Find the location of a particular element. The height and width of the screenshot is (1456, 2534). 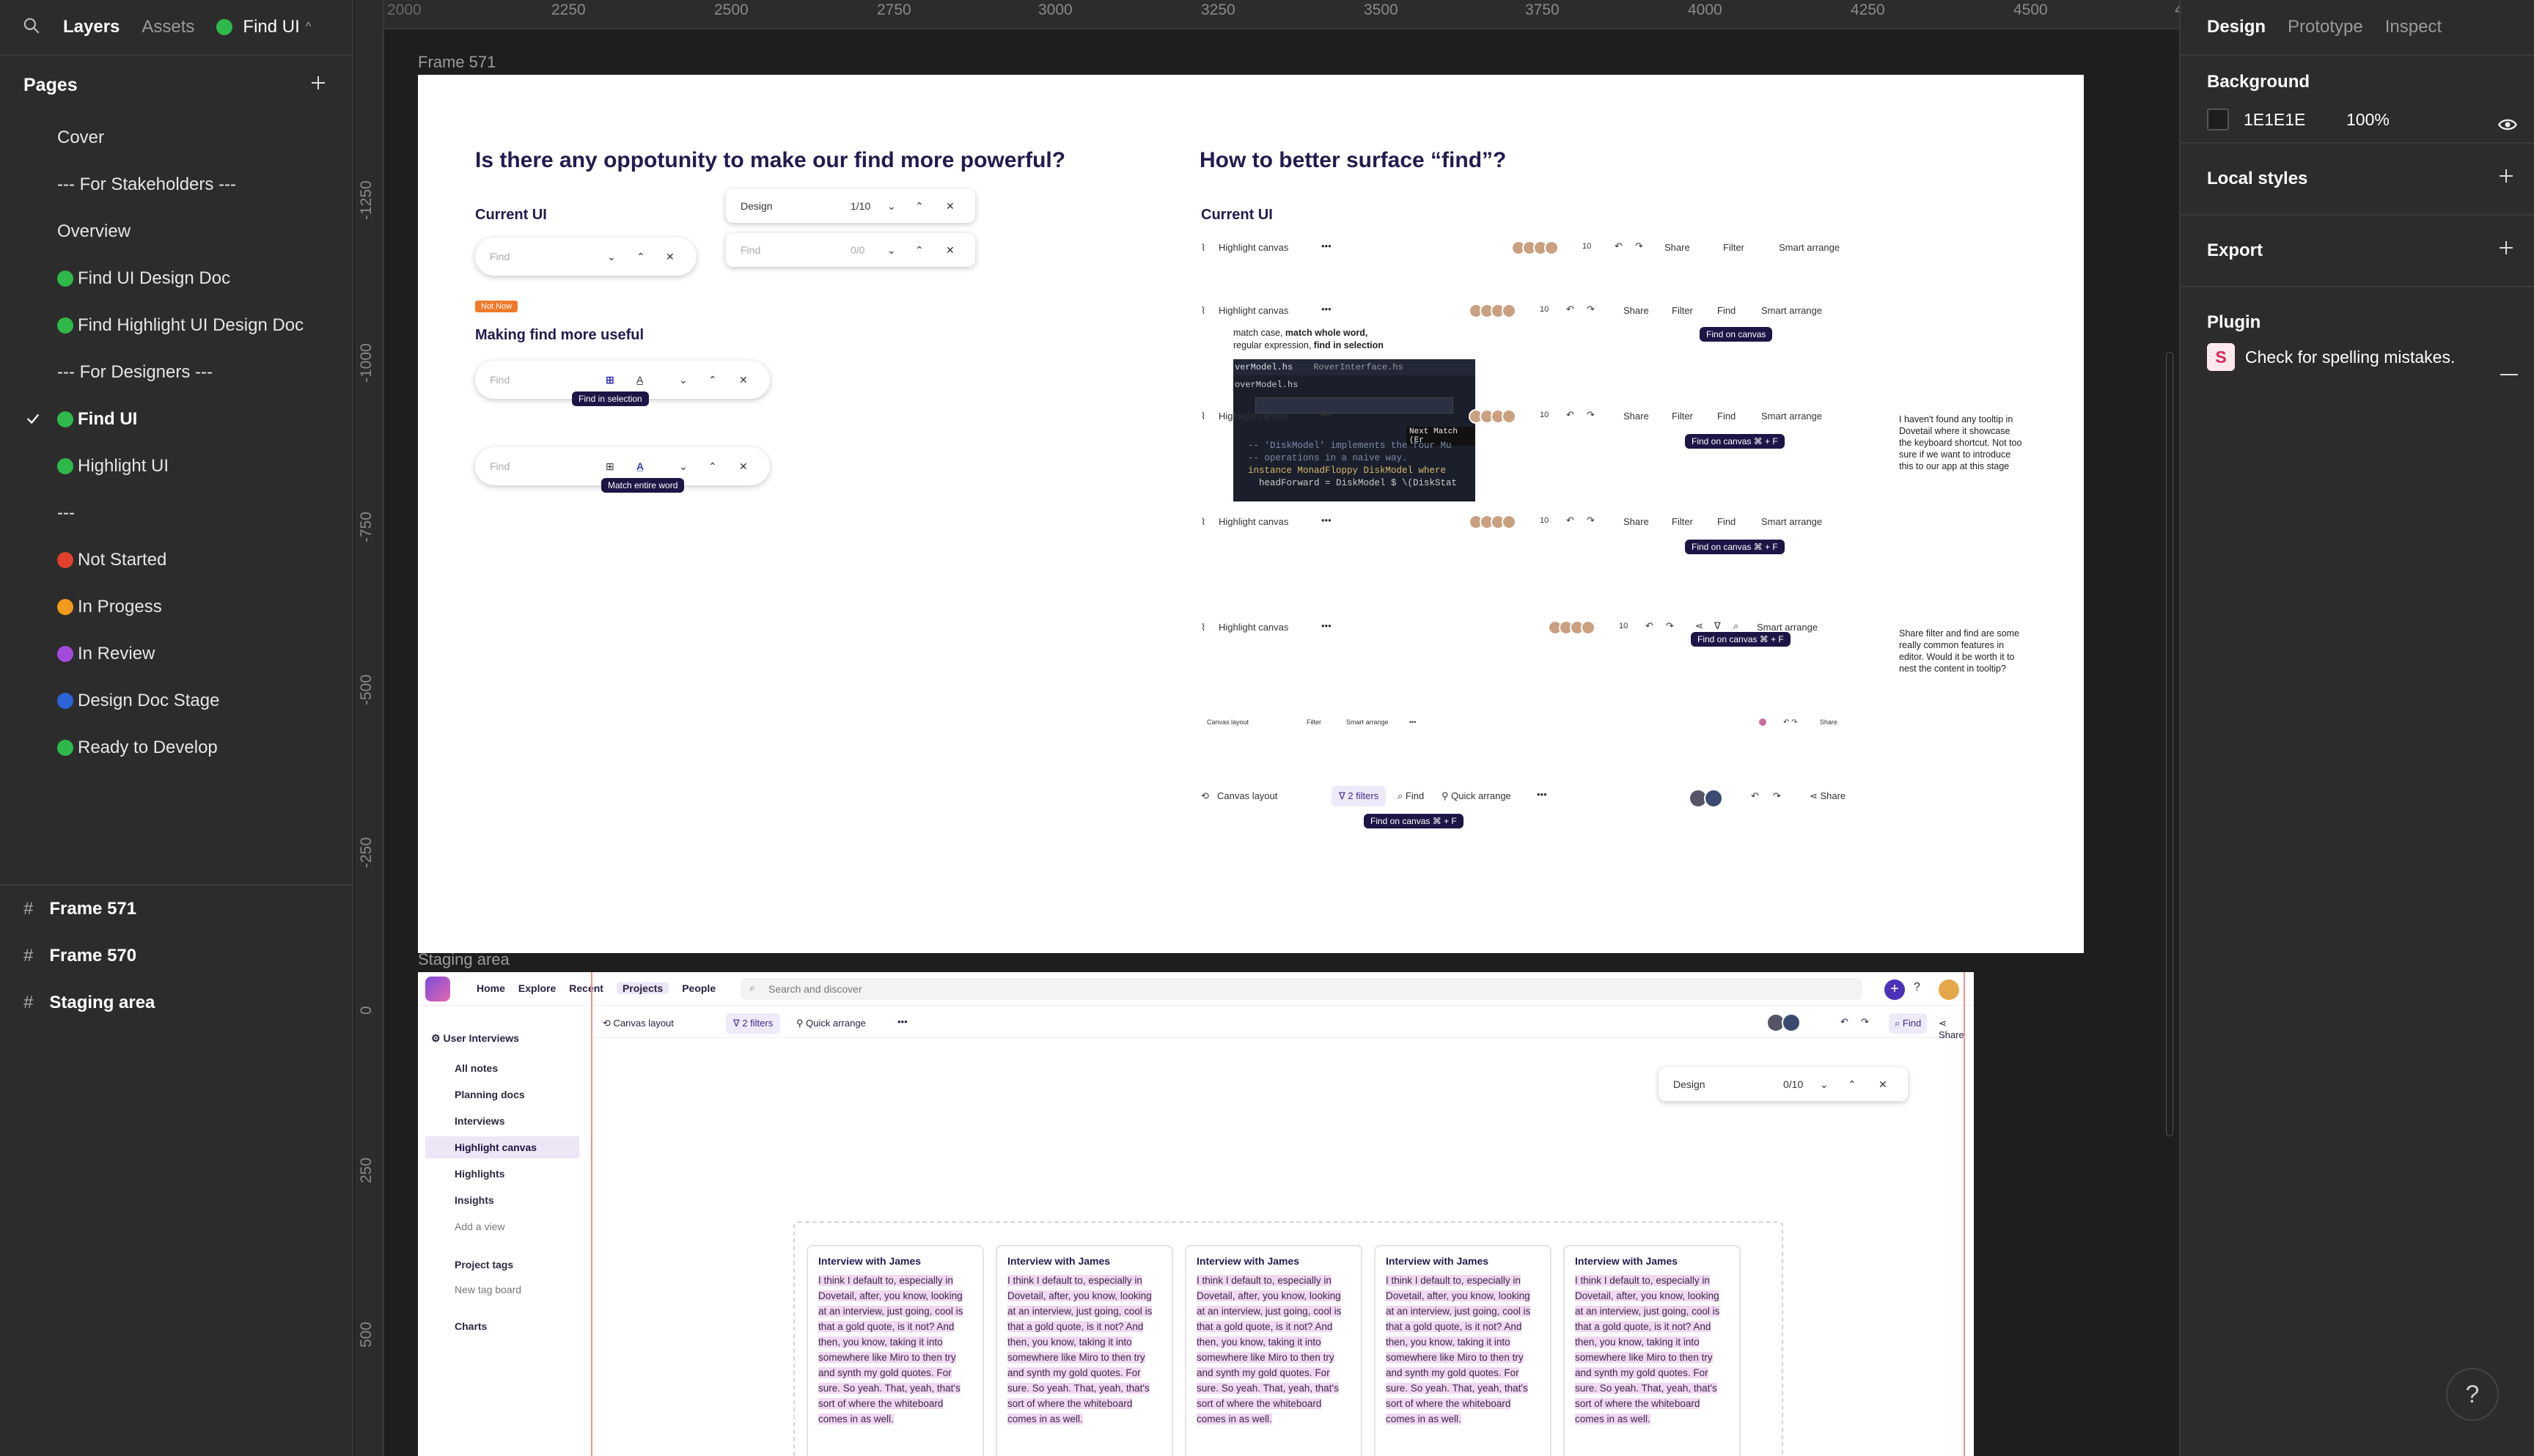

page-item: Highlight UI is located at coordinates (176, 466).